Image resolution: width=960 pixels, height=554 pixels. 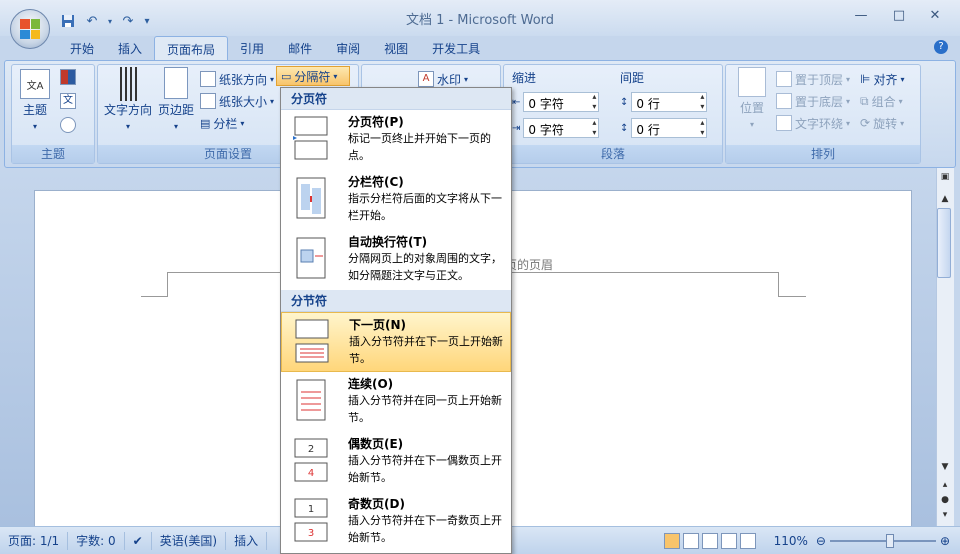 I want to click on menu-item-desc: 插入分节符并在下一奇数页上开始新节。, so click(x=425, y=529).